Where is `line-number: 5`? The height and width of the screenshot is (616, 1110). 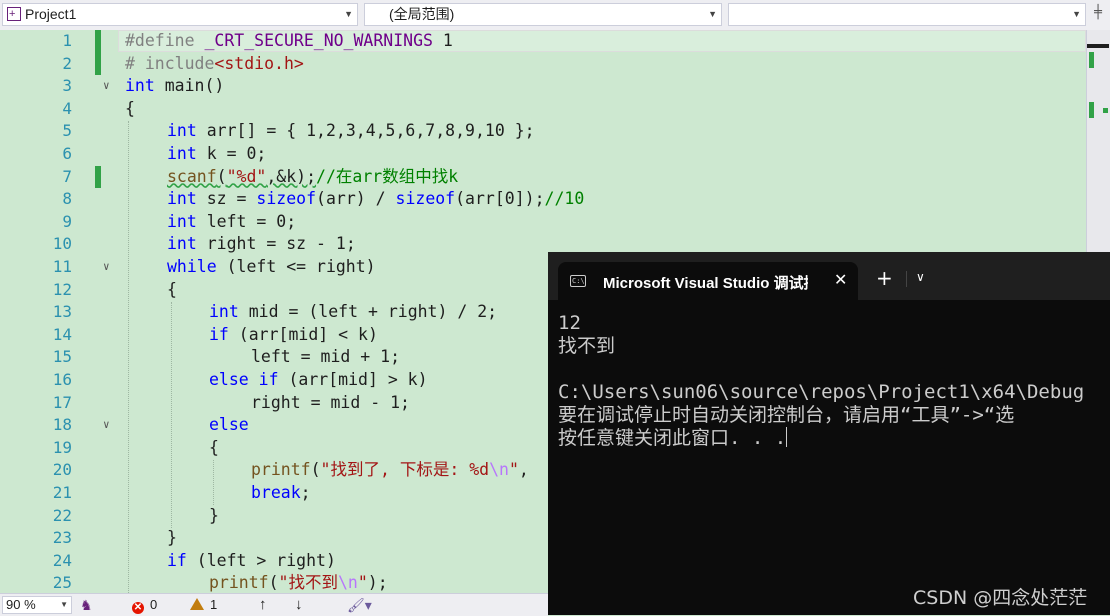 line-number: 5 is located at coordinates (67, 131).